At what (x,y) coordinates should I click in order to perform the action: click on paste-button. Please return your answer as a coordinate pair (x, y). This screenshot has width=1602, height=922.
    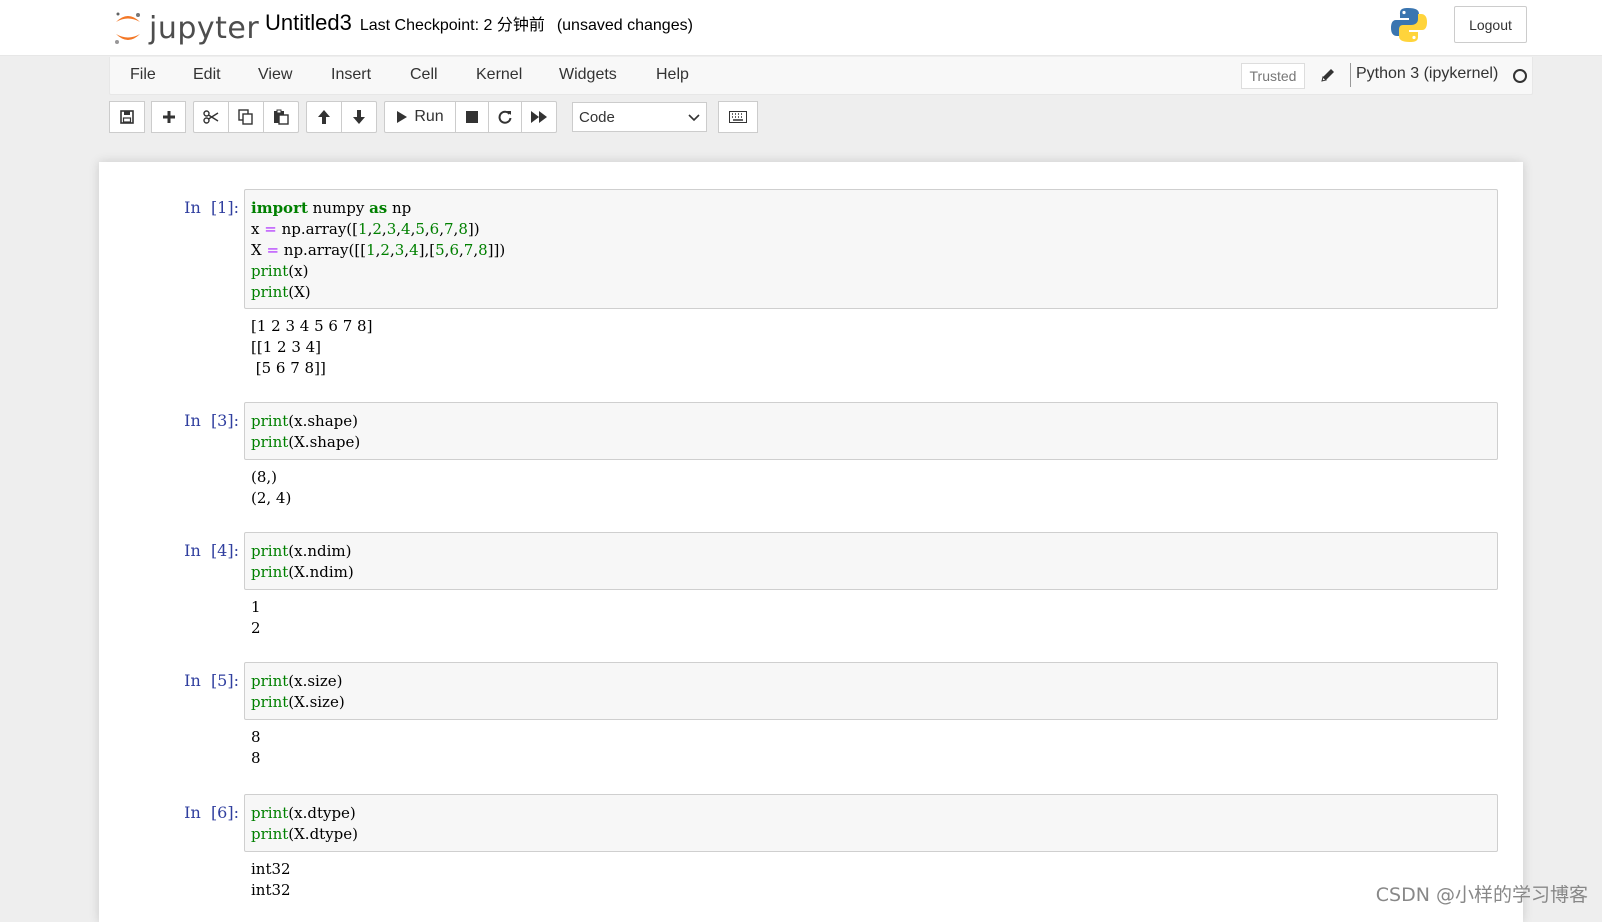
    Looking at the image, I should click on (281, 117).